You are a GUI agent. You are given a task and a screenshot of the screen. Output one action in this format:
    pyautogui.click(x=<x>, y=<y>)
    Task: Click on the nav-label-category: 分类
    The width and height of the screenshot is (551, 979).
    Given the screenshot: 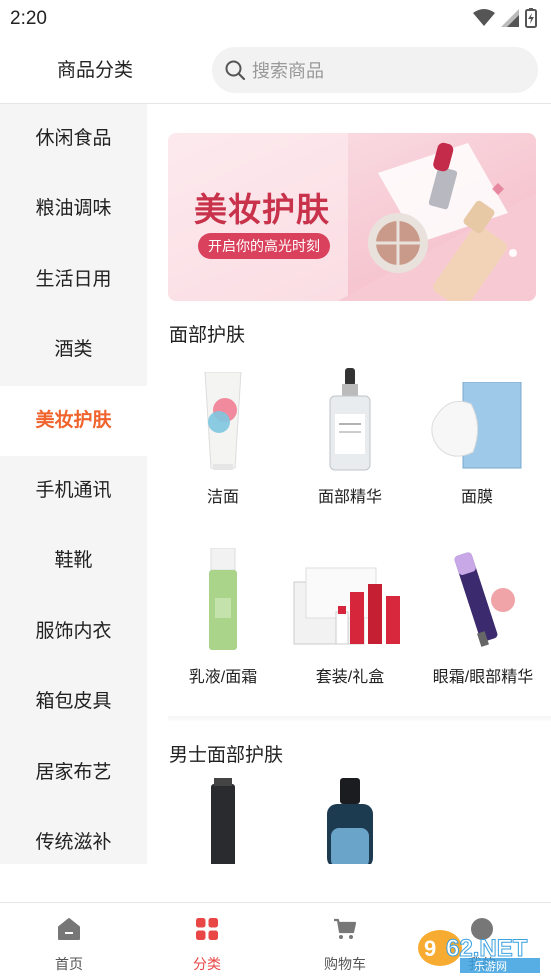 What is the action you would take?
    pyautogui.click(x=207, y=964)
    